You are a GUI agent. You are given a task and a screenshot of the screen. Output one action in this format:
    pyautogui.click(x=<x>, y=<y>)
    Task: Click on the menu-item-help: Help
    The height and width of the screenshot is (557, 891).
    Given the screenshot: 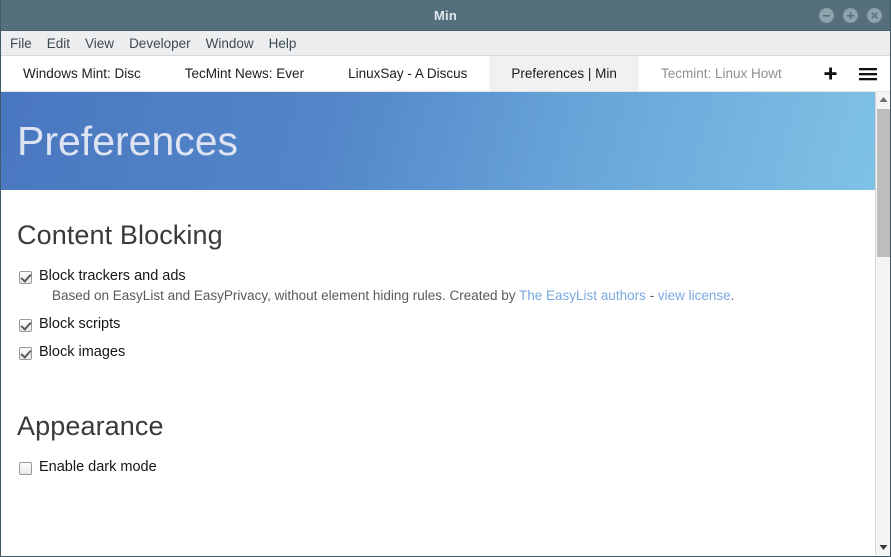 What is the action you would take?
    pyautogui.click(x=287, y=43)
    